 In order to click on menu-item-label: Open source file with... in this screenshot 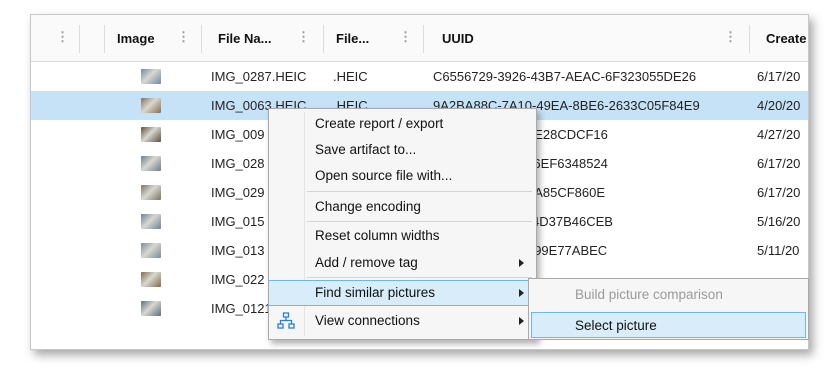, I will do `click(384, 175)`.